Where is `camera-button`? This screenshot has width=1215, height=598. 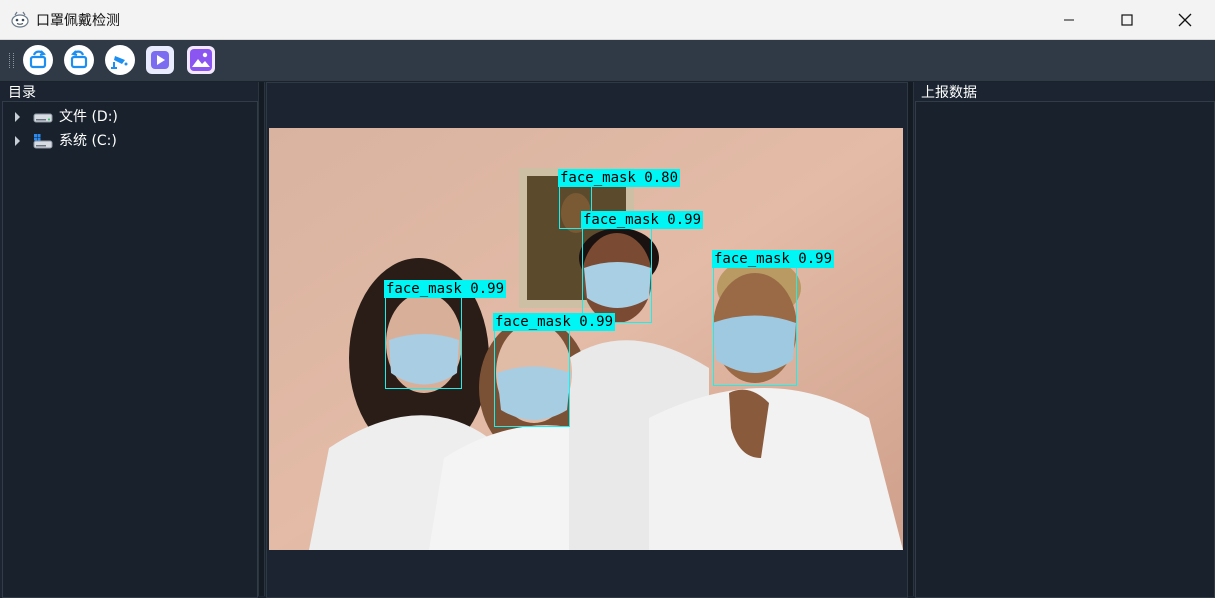 camera-button is located at coordinates (120, 60).